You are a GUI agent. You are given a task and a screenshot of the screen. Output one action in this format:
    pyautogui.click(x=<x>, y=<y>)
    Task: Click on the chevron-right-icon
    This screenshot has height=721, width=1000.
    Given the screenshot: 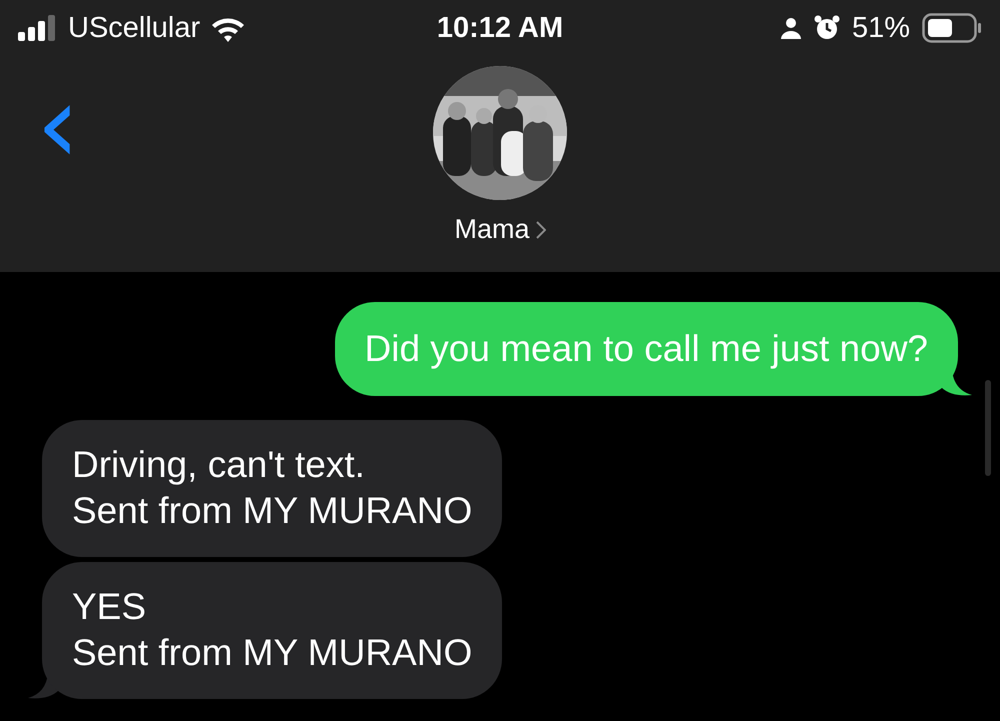 What is the action you would take?
    pyautogui.click(x=541, y=229)
    